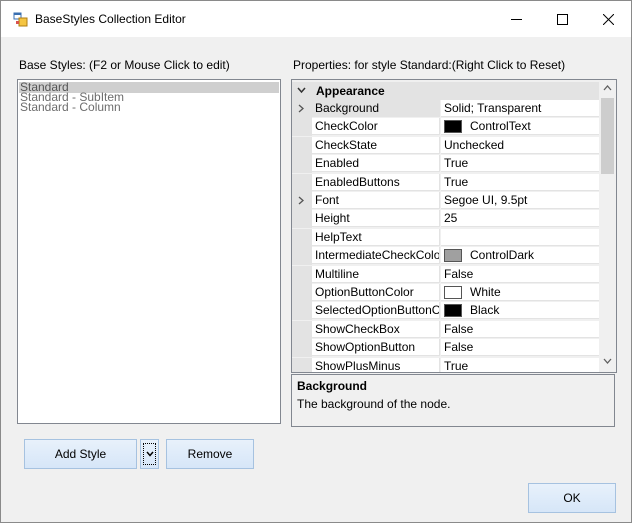 This screenshot has width=632, height=523. I want to click on property-row: Enabled True, so click(445, 164).